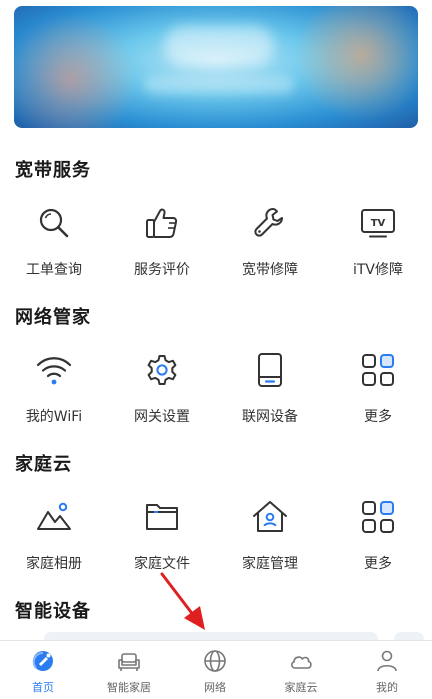  What do you see at coordinates (54, 270) in the screenshot?
I see `ticket-query-label: 工单查询` at bounding box center [54, 270].